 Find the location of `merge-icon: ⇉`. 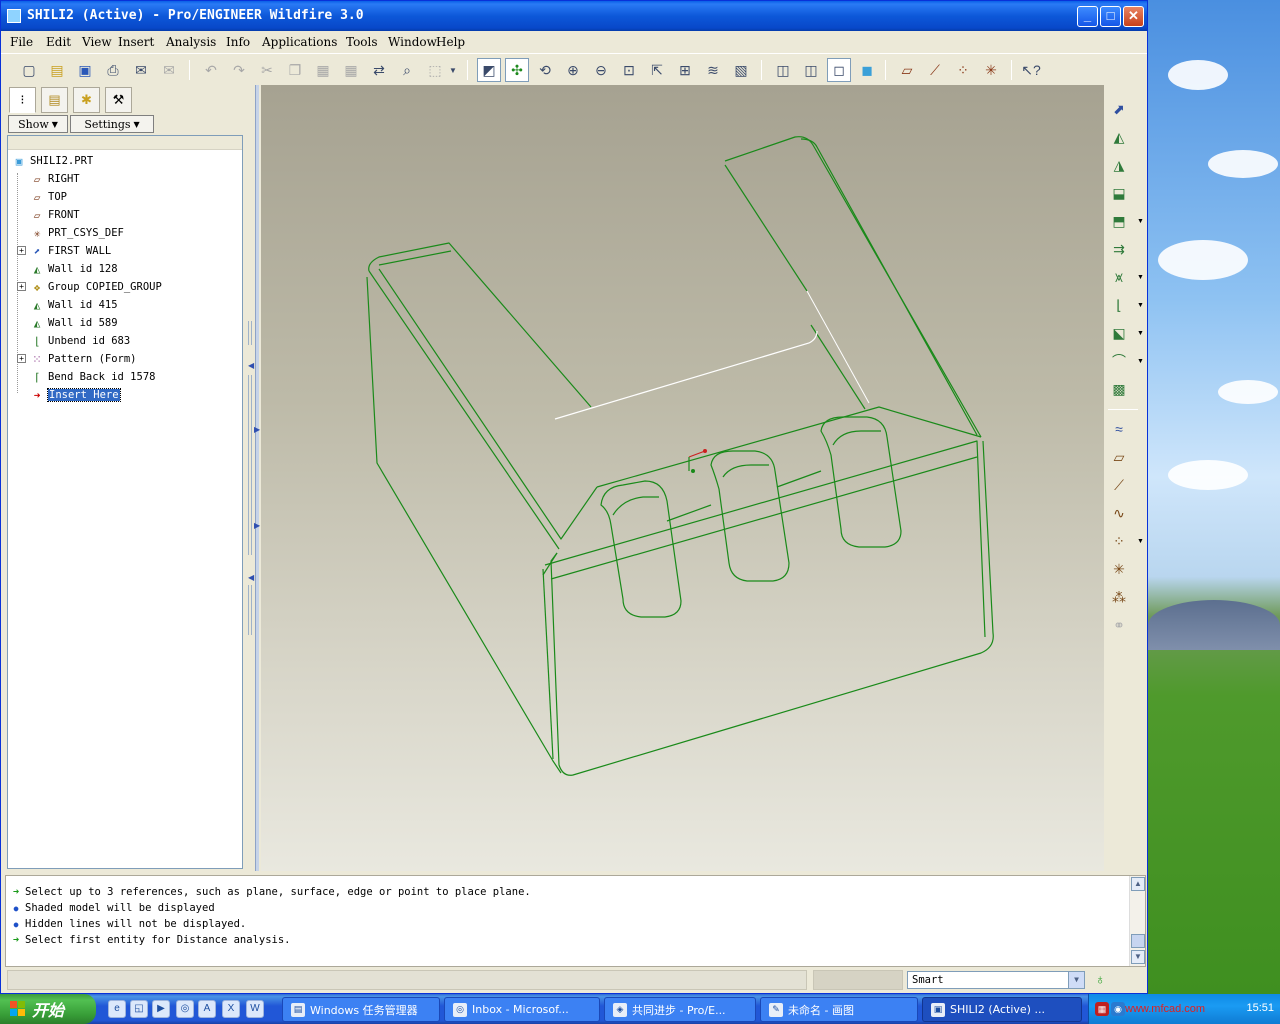

merge-icon: ⇉ is located at coordinates (1119, 249).